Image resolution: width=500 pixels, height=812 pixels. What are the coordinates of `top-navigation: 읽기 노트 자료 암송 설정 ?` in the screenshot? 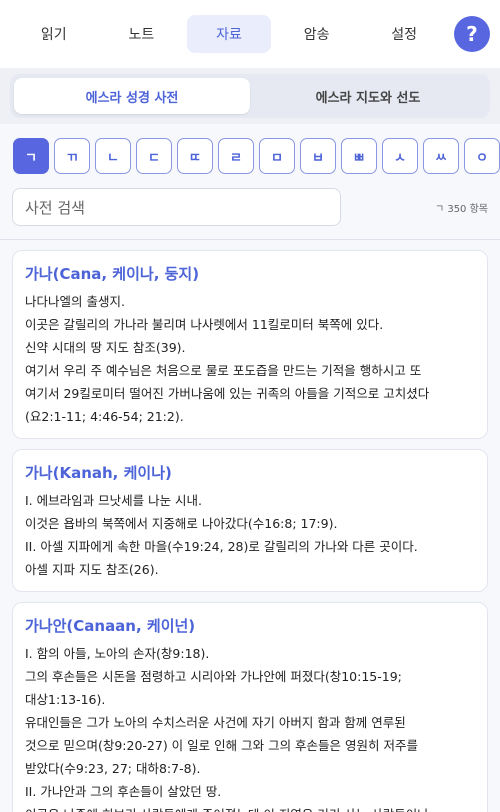 It's located at (250, 34).